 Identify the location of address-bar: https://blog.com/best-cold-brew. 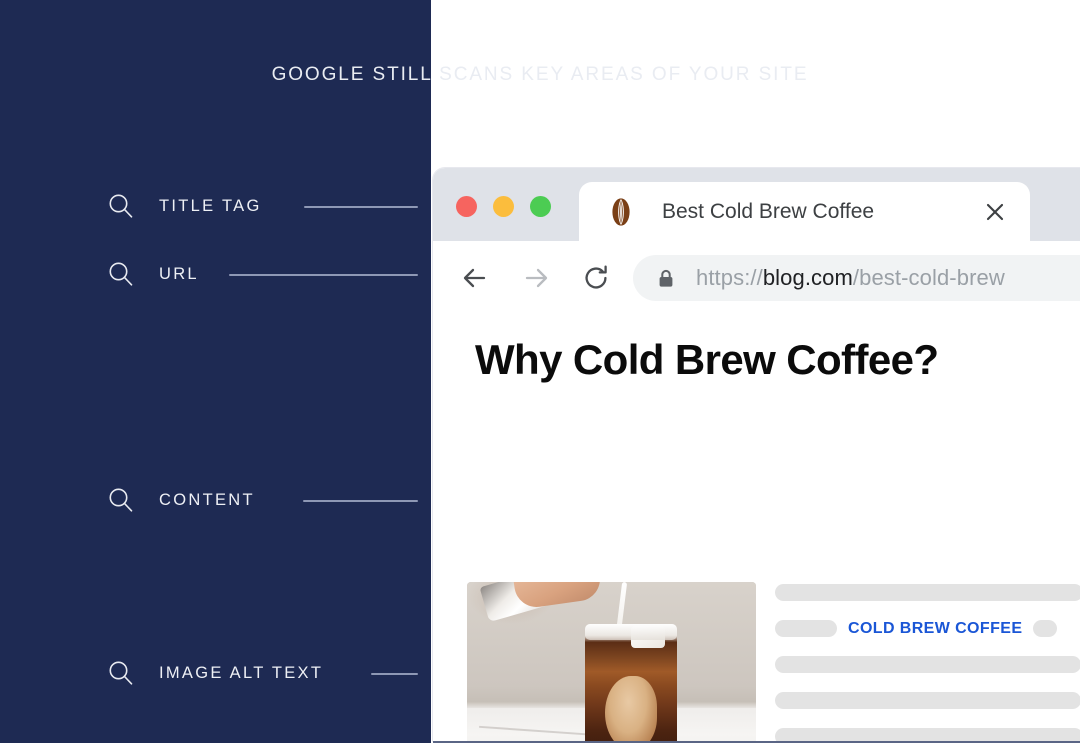
(856, 278).